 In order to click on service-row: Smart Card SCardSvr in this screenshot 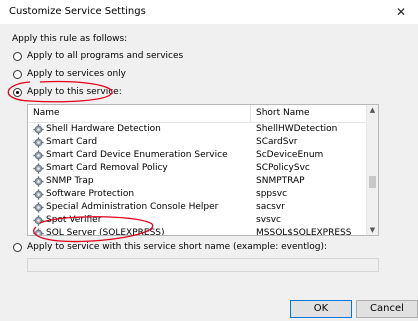, I will do `click(198, 142)`.